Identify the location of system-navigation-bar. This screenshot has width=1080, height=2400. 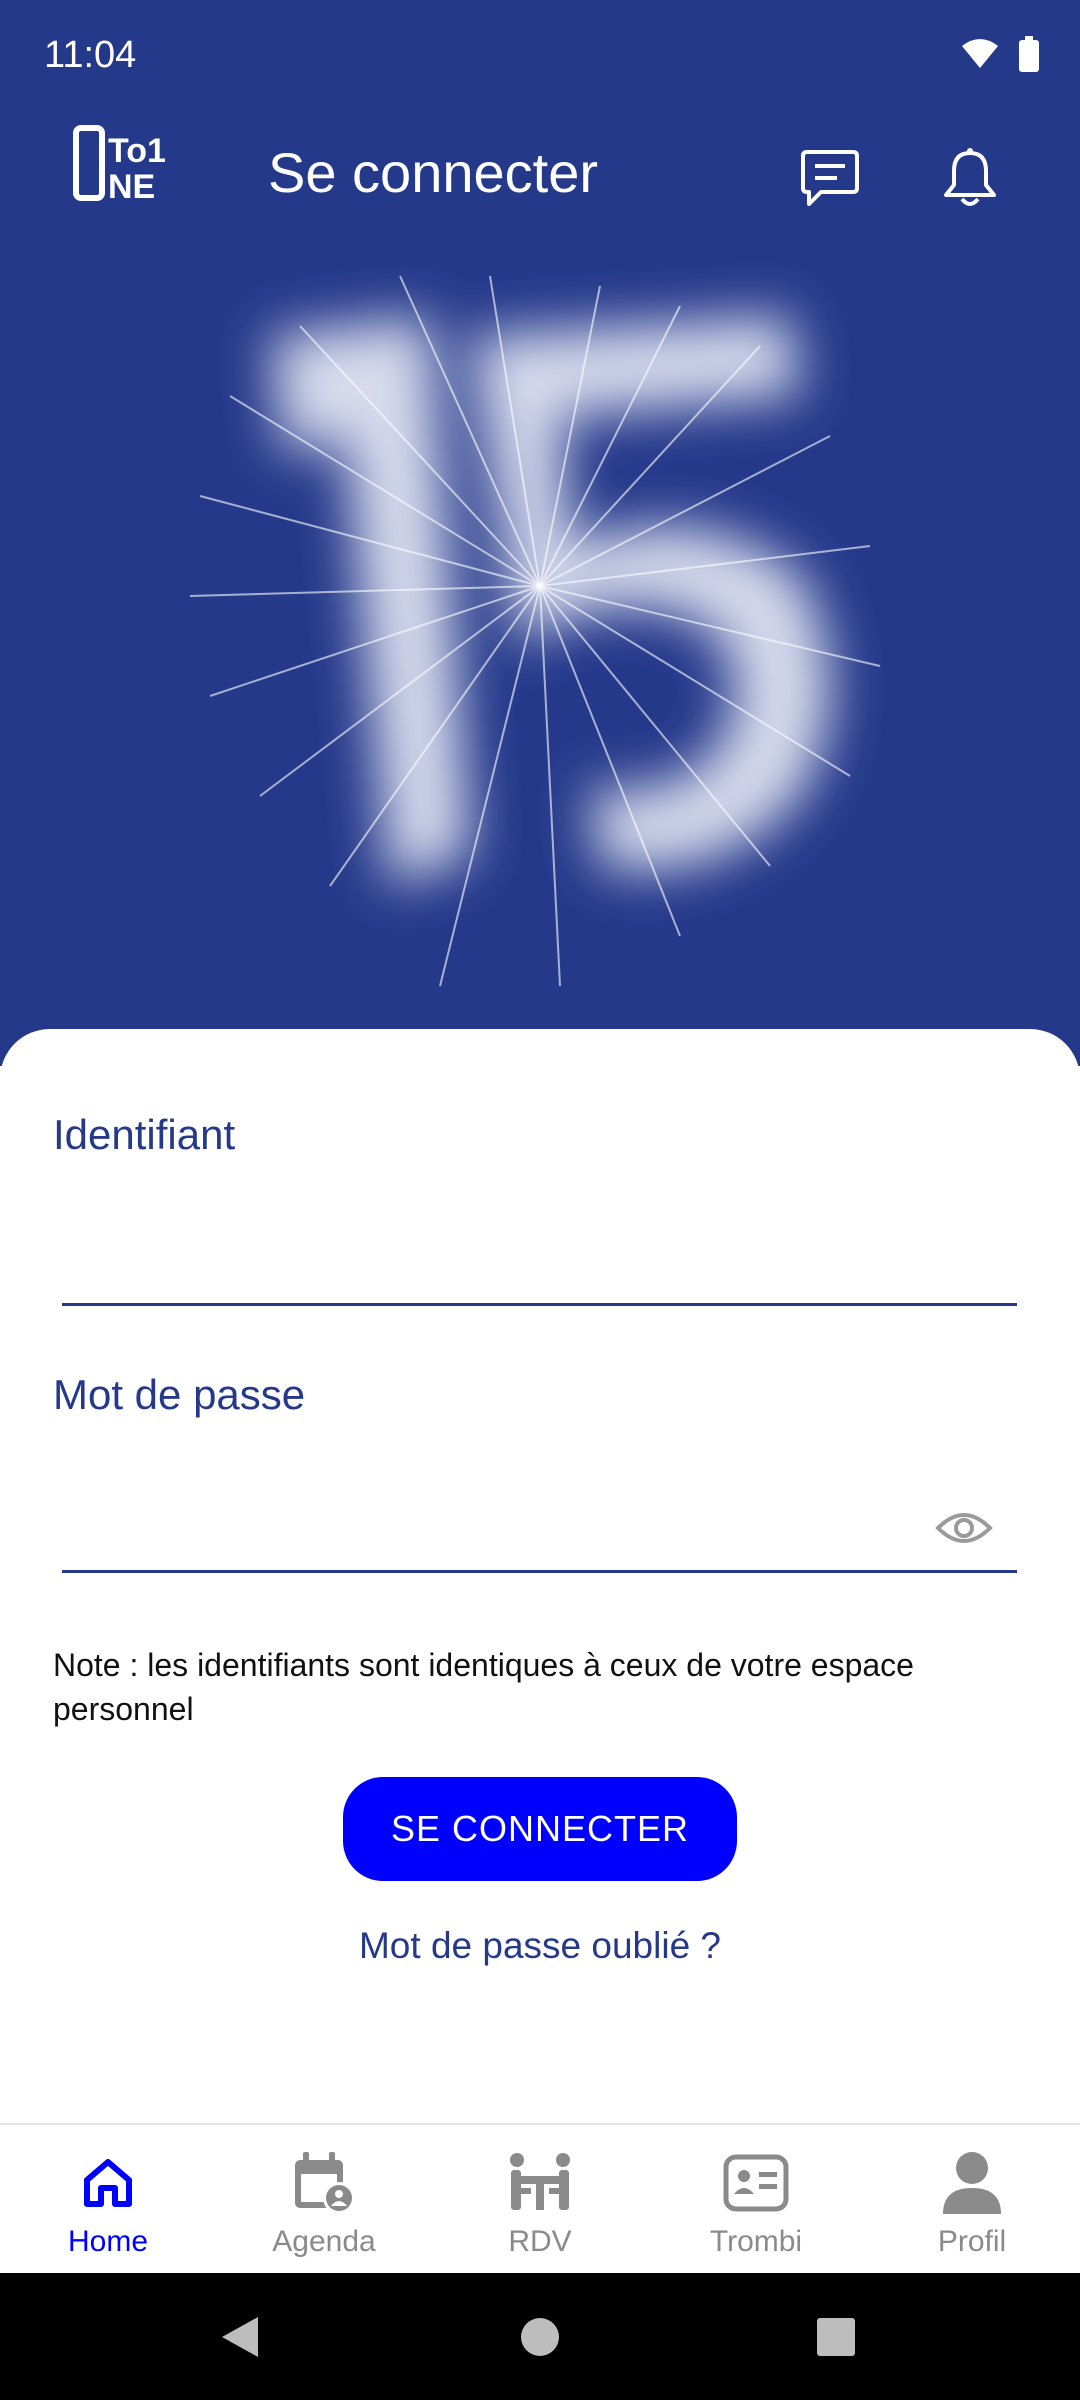
(540, 2336).